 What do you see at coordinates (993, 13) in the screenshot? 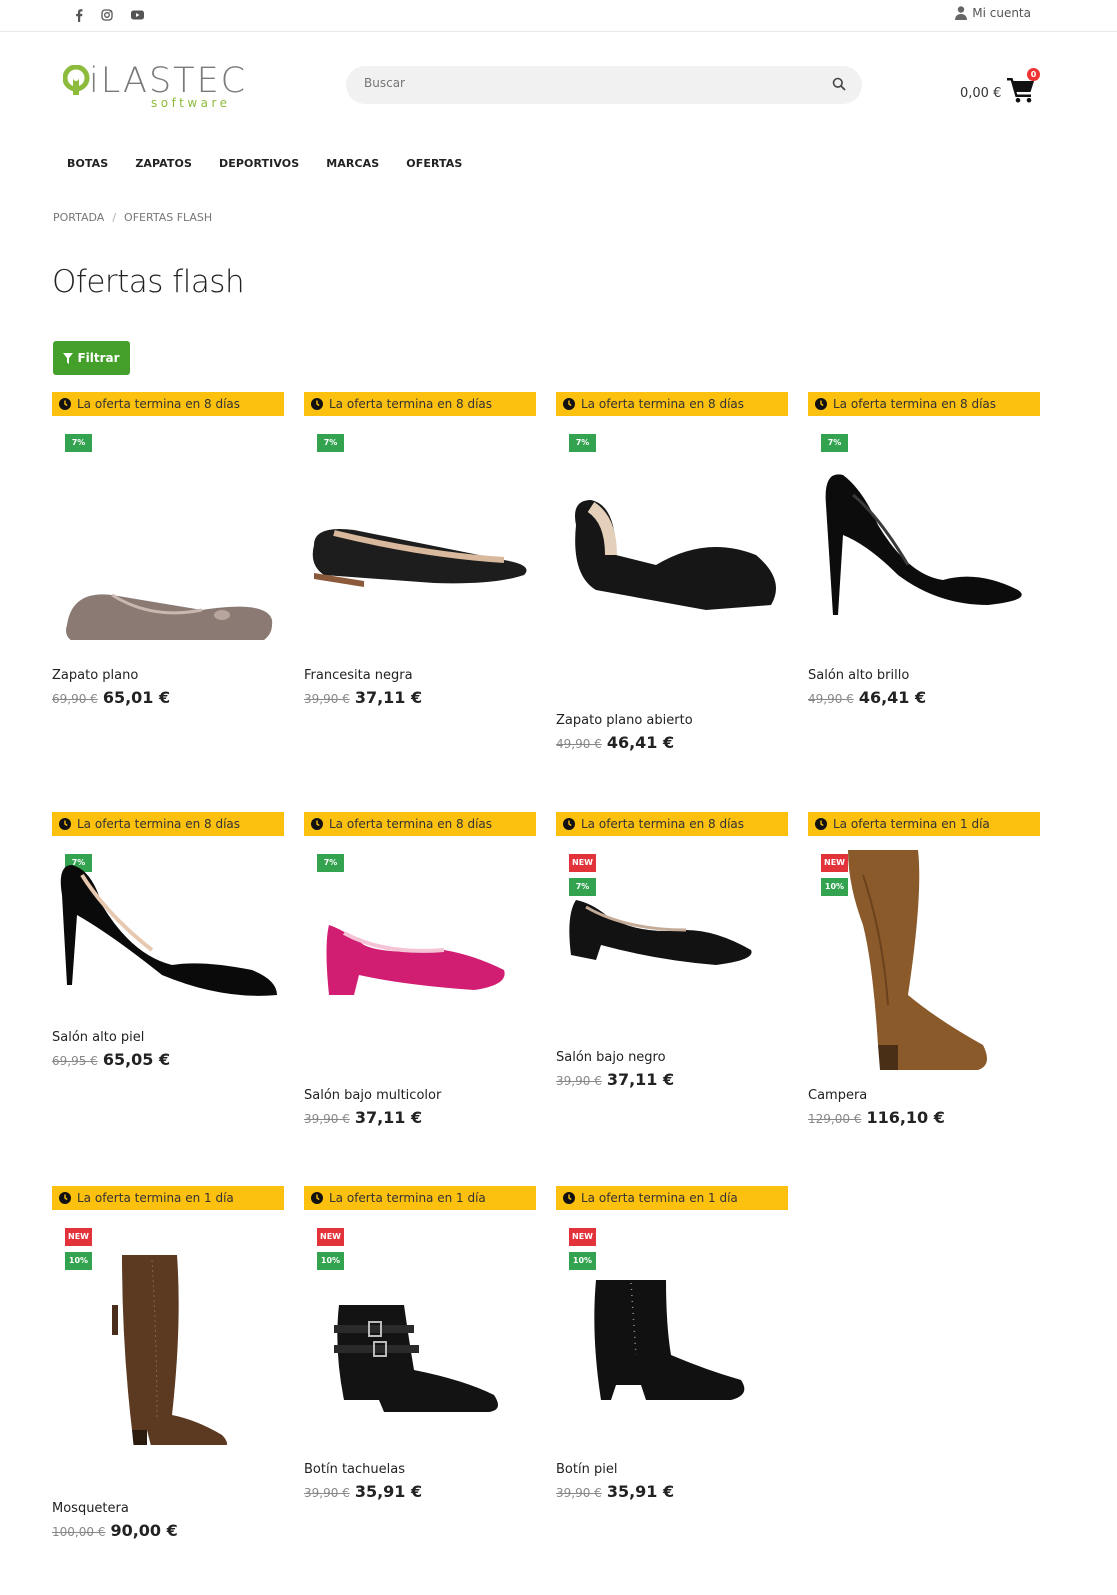
I see `account-link: Mi cuenta` at bounding box center [993, 13].